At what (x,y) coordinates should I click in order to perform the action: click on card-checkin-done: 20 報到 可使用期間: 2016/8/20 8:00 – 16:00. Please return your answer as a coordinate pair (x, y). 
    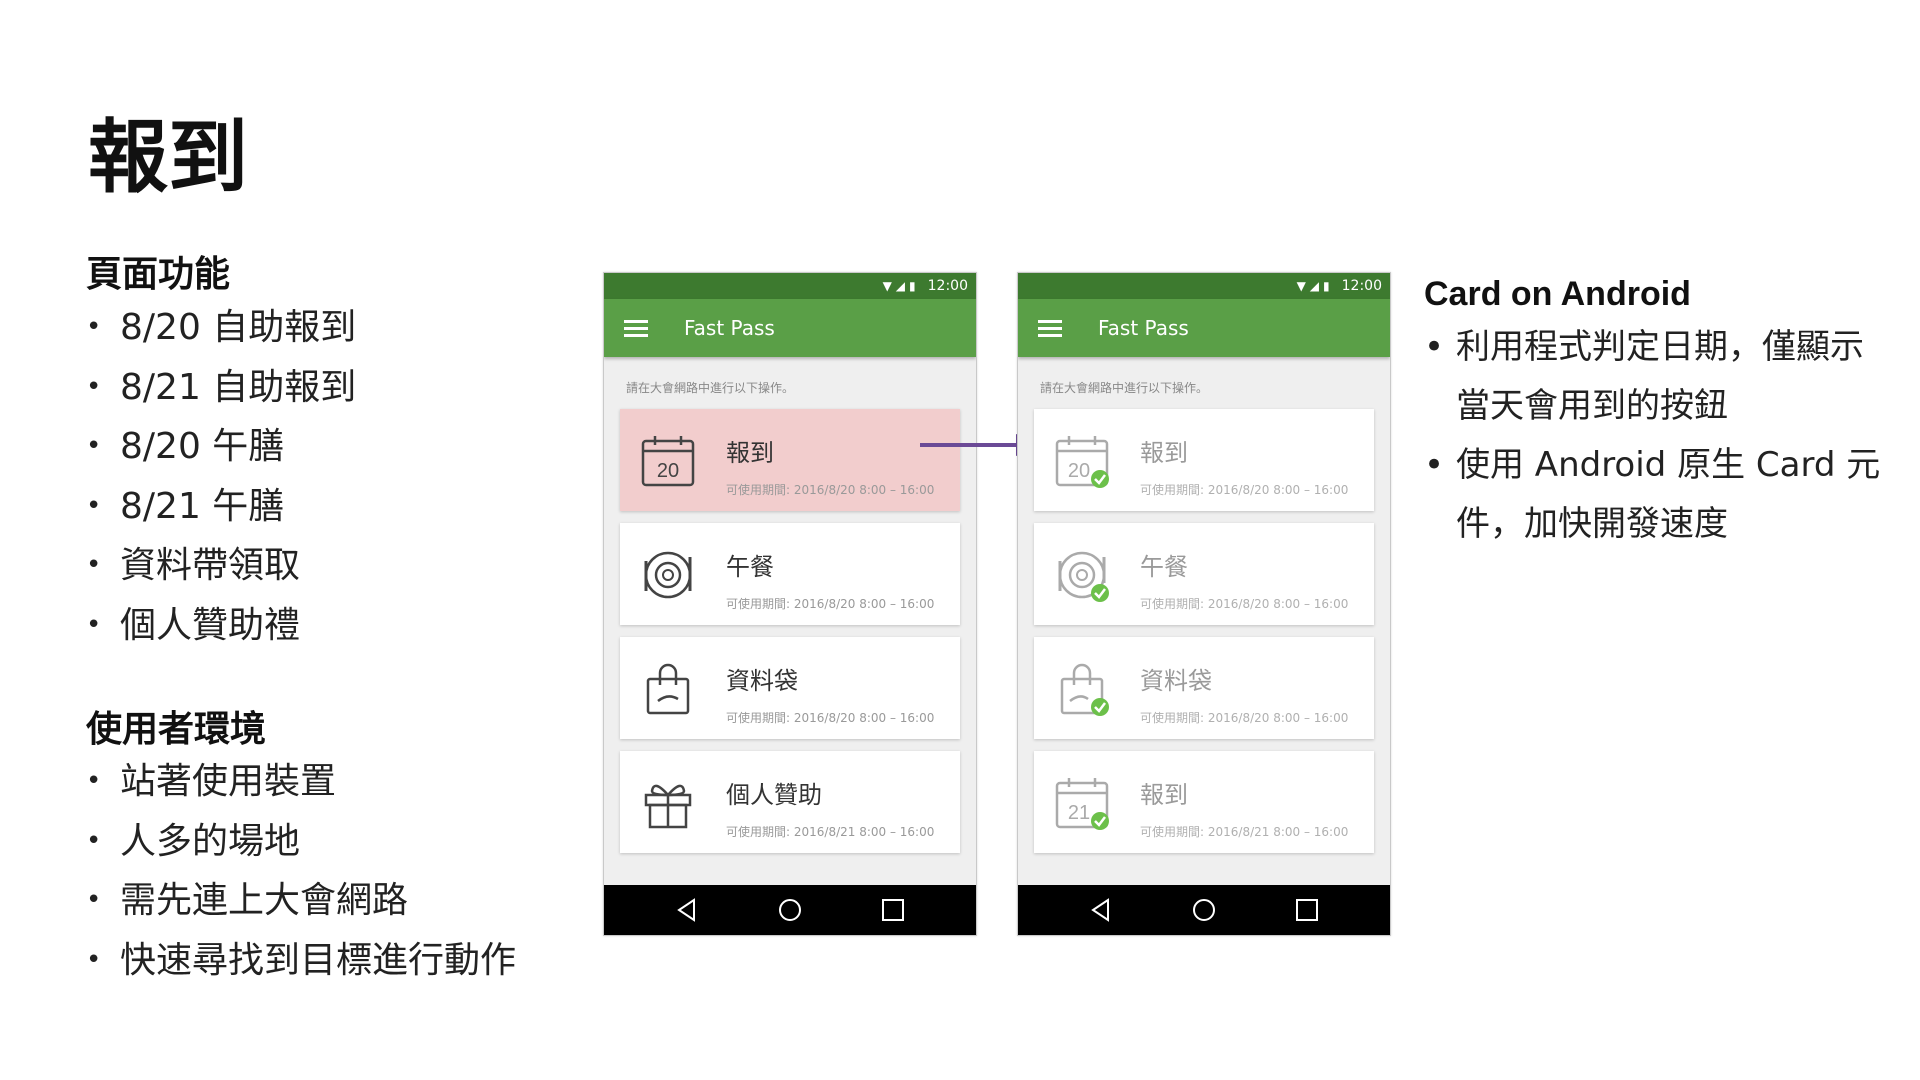
    Looking at the image, I should click on (1204, 460).